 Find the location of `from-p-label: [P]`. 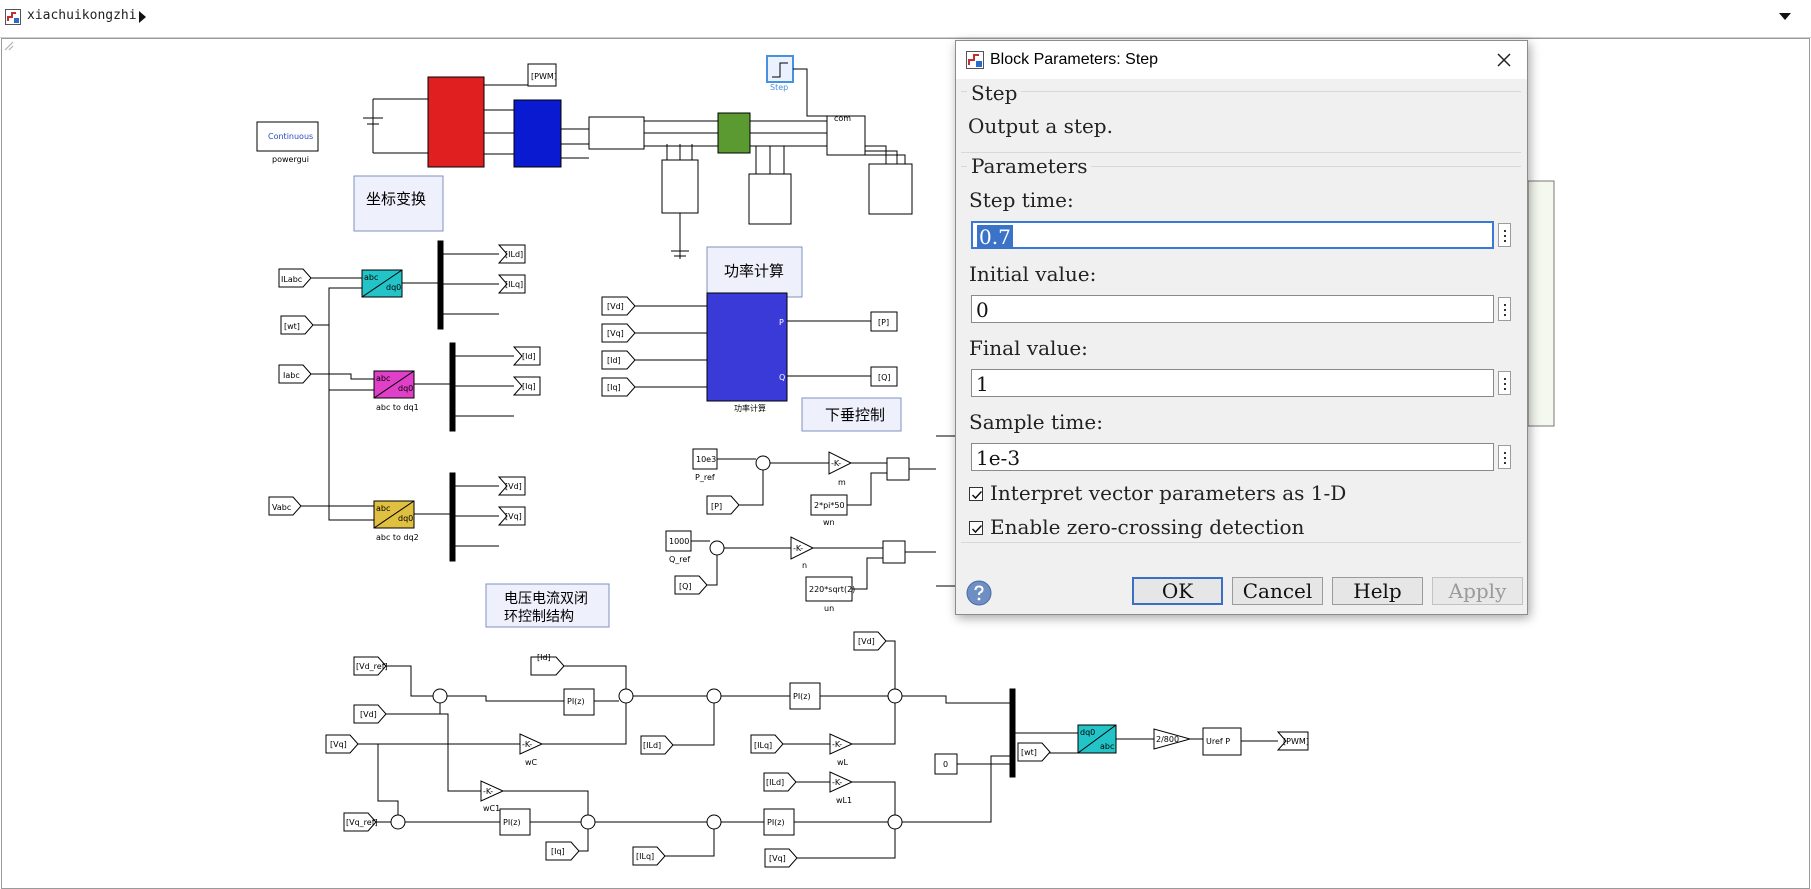

from-p-label: [P] is located at coordinates (716, 506).